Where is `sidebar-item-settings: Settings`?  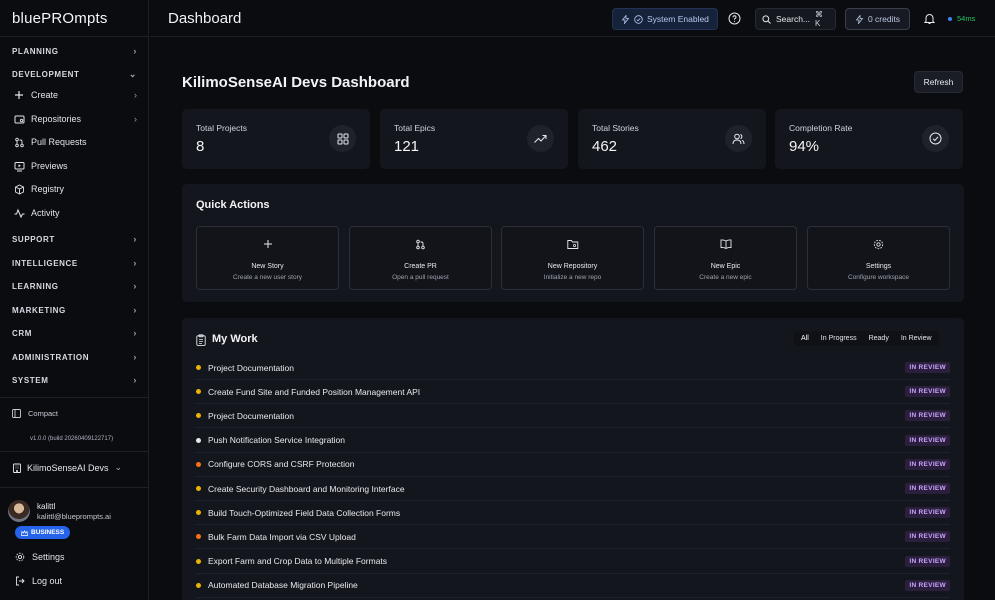
sidebar-item-settings: Settings is located at coordinates (39, 557).